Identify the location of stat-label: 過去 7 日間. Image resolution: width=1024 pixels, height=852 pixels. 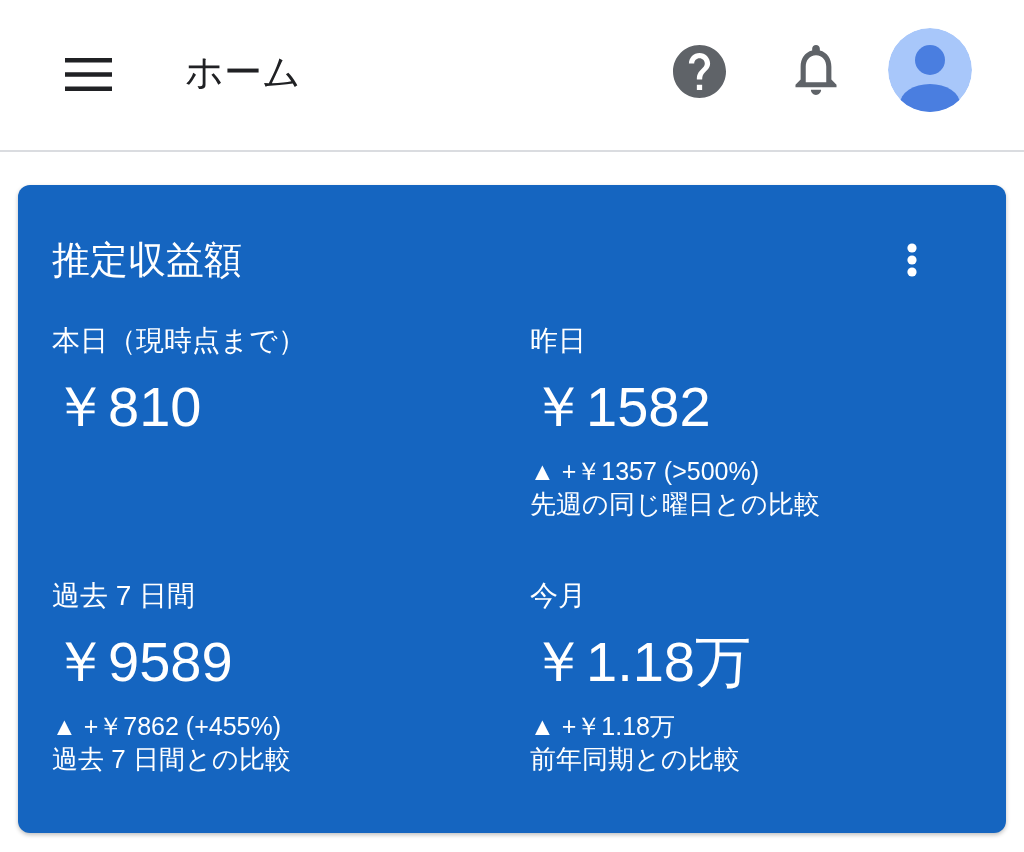
(124, 596).